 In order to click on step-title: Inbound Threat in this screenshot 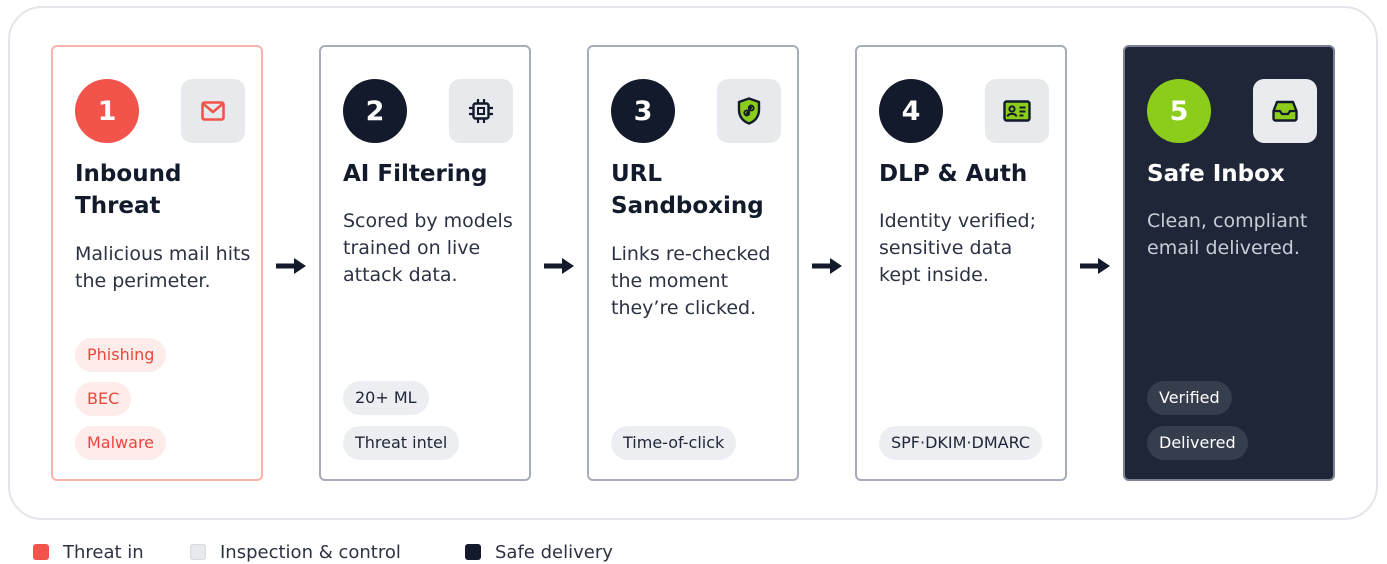, I will do `click(128, 190)`.